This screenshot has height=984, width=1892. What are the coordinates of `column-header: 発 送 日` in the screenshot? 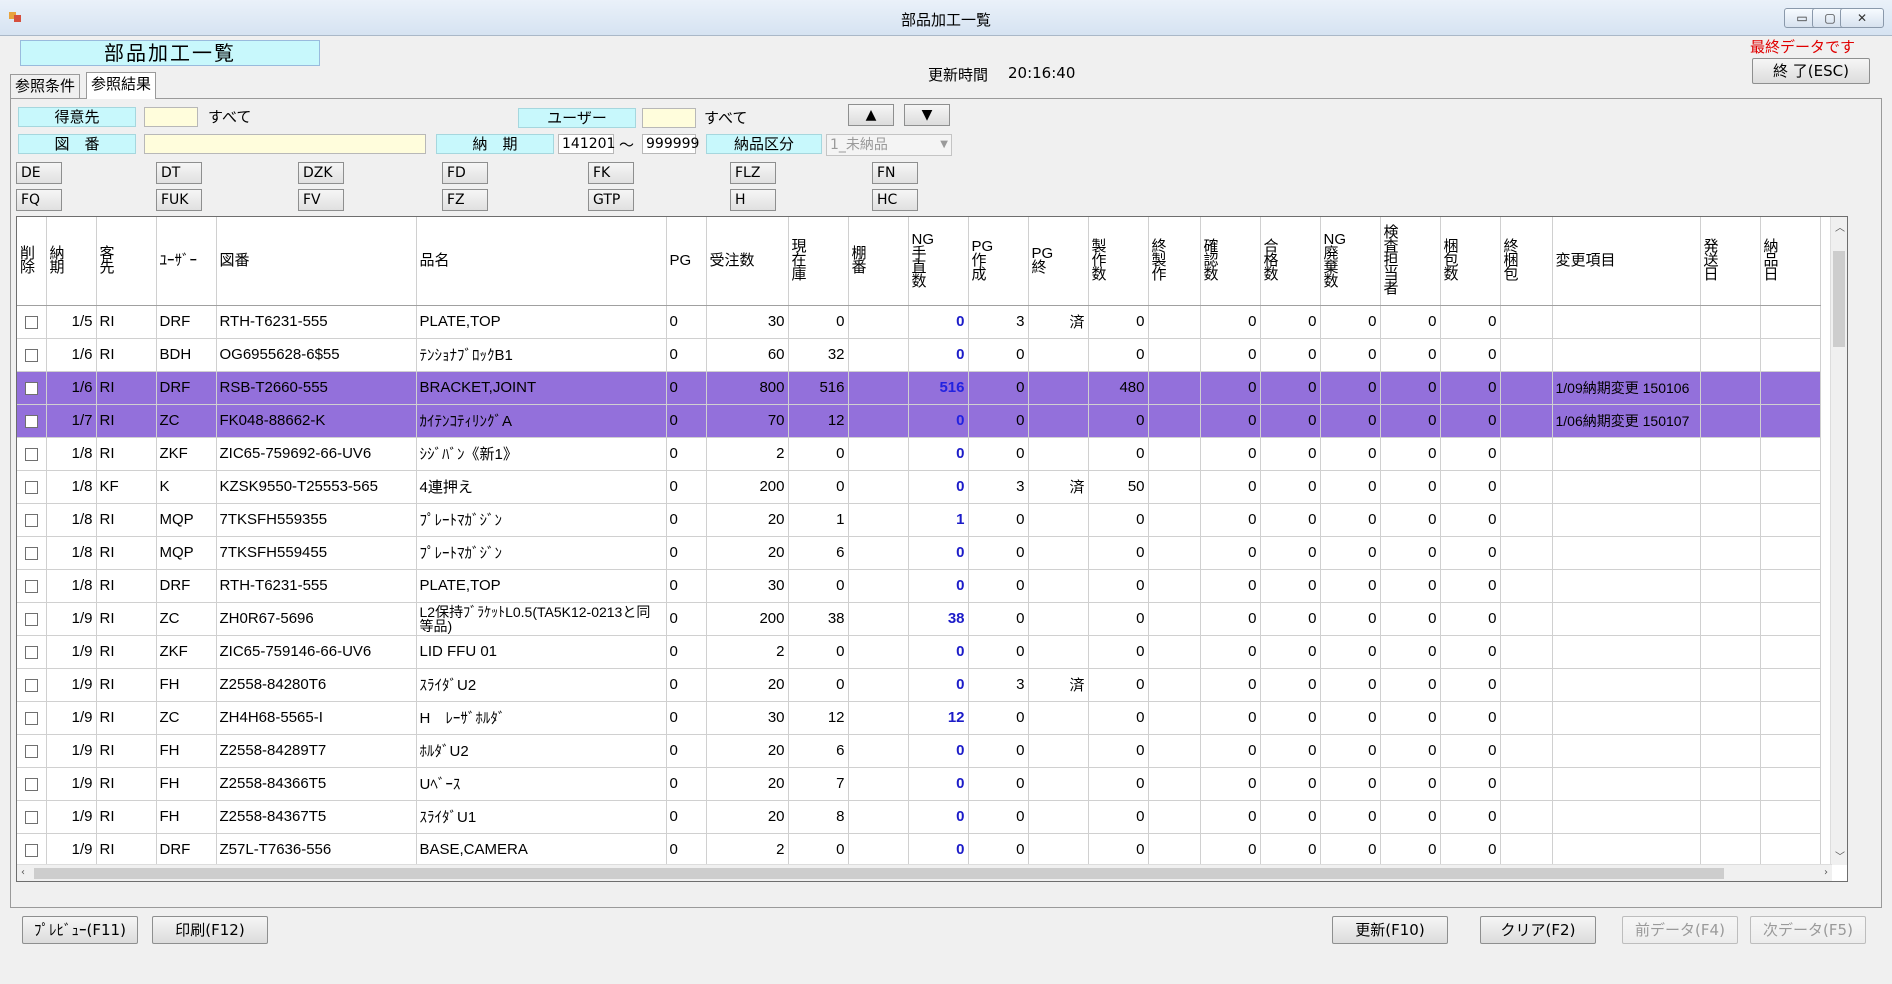 It's located at (1730, 261).